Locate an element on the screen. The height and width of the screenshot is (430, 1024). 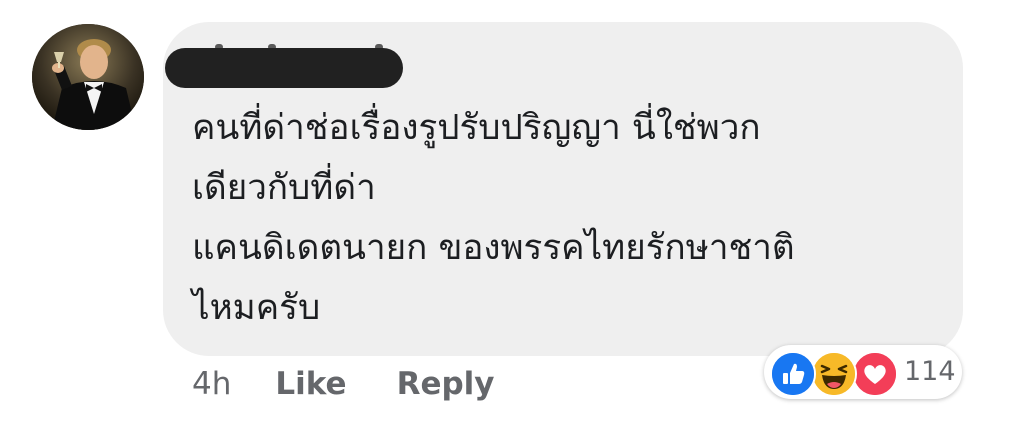
avatar-image is located at coordinates (88, 77).